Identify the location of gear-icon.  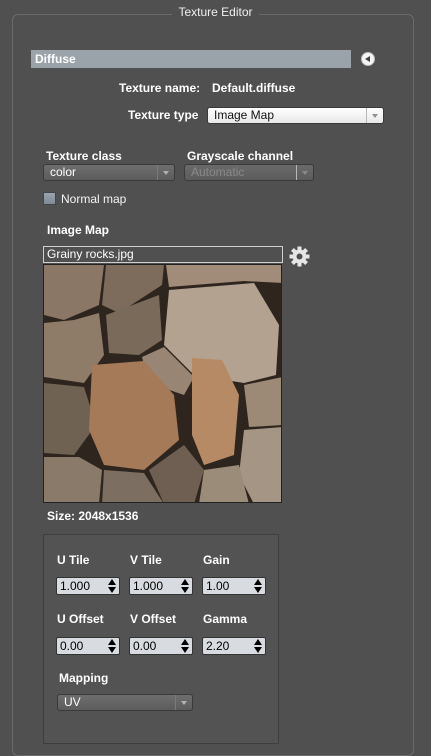
(299, 256).